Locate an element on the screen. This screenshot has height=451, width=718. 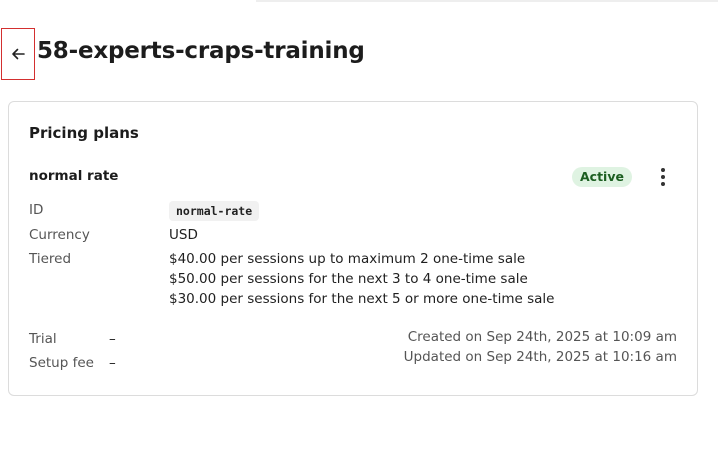
trial-label: Trial is located at coordinates (43, 339).